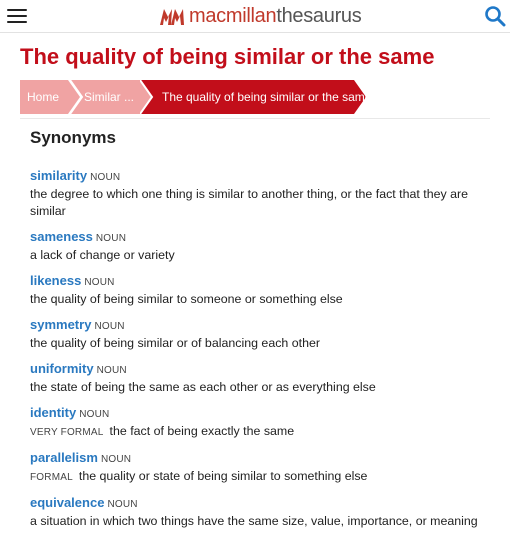 The width and height of the screenshot is (510, 539). Describe the element at coordinates (172, 17) in the screenshot. I see `macmillan-logo-icon` at that location.